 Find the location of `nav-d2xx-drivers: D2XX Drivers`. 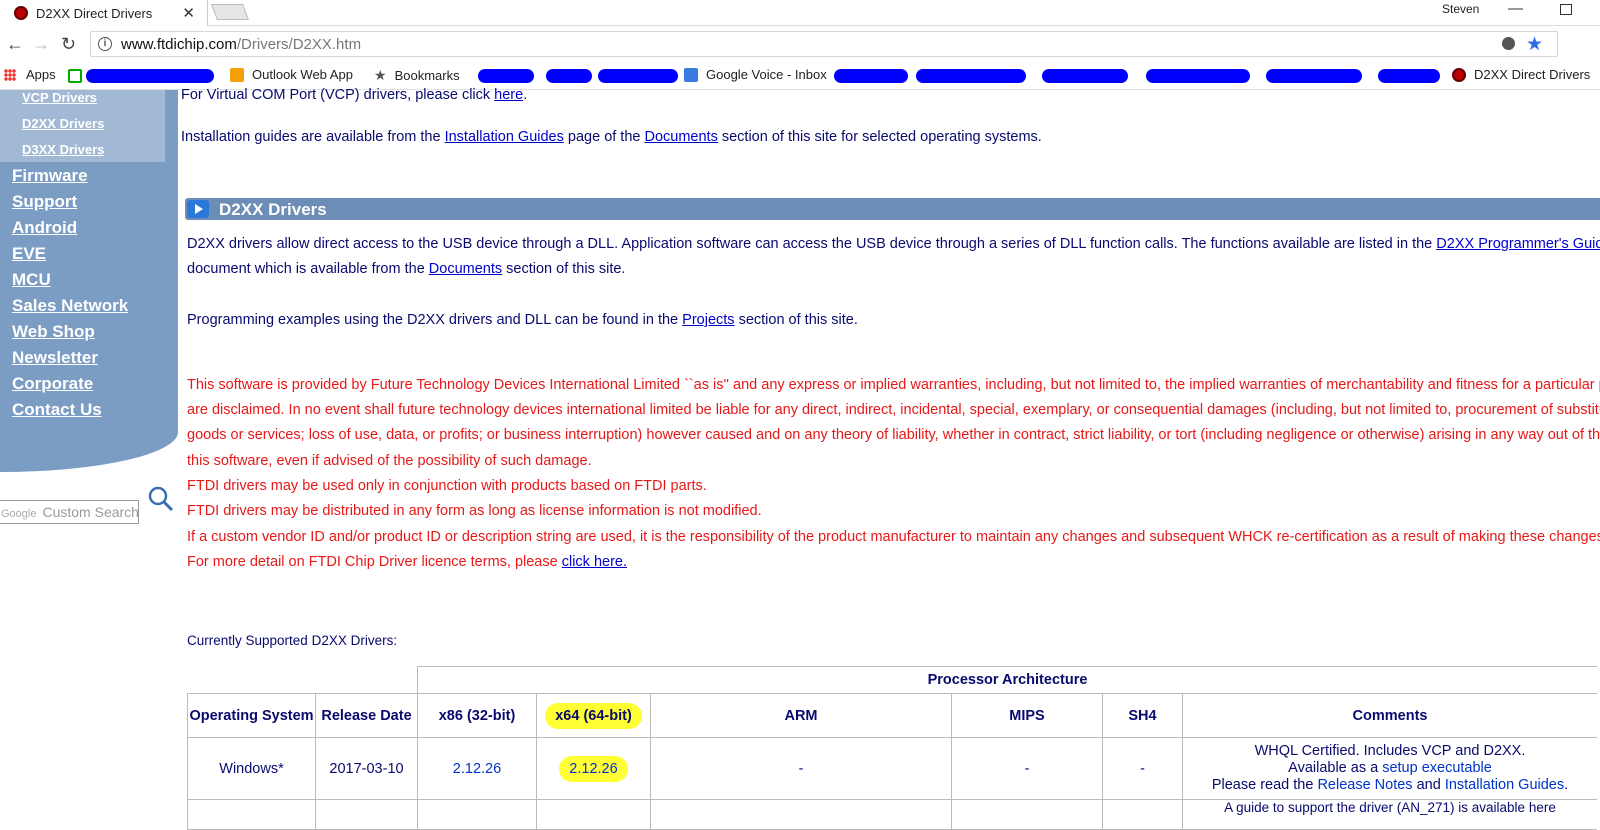

nav-d2xx-drivers: D2XX Drivers is located at coordinates (63, 123).